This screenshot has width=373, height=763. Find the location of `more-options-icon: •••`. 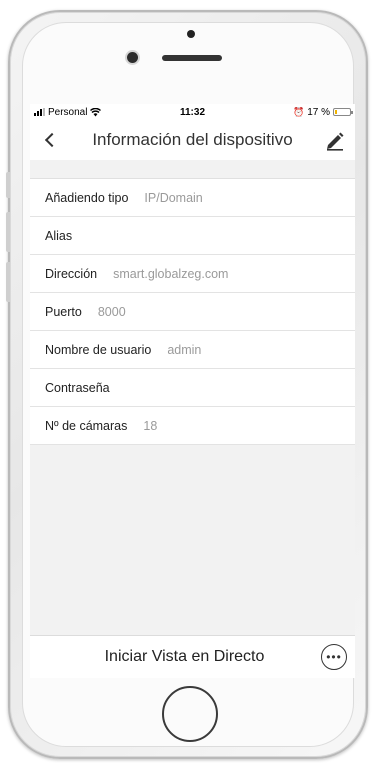

more-options-icon: ••• is located at coordinates (334, 657).